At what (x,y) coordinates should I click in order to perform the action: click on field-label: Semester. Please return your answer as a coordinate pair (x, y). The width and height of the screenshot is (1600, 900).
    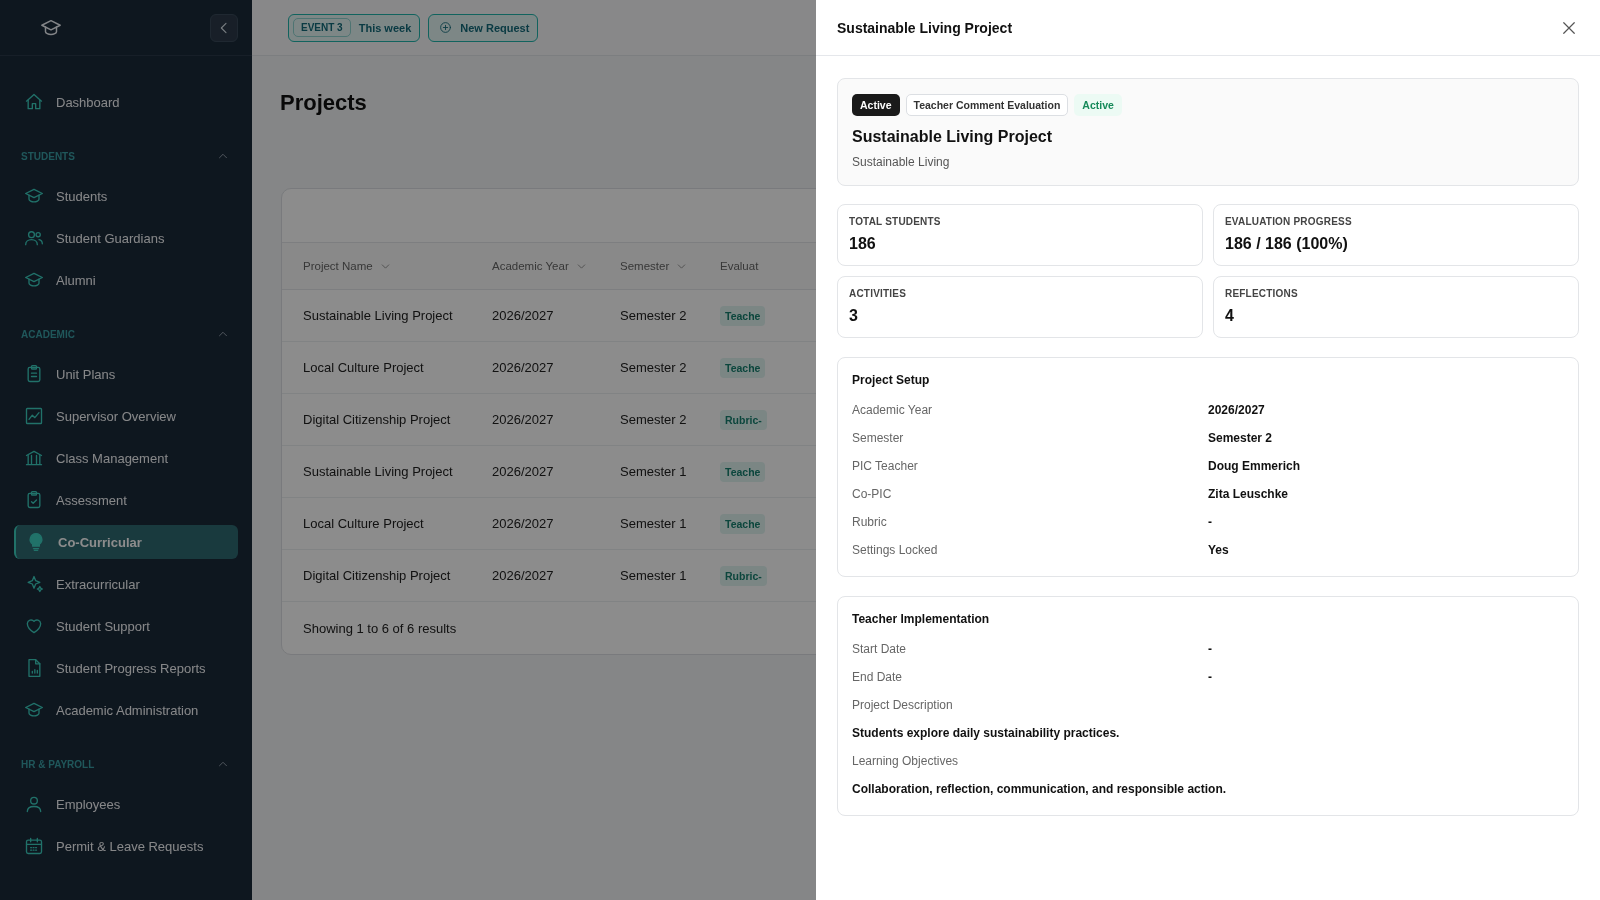
    Looking at the image, I should click on (878, 438).